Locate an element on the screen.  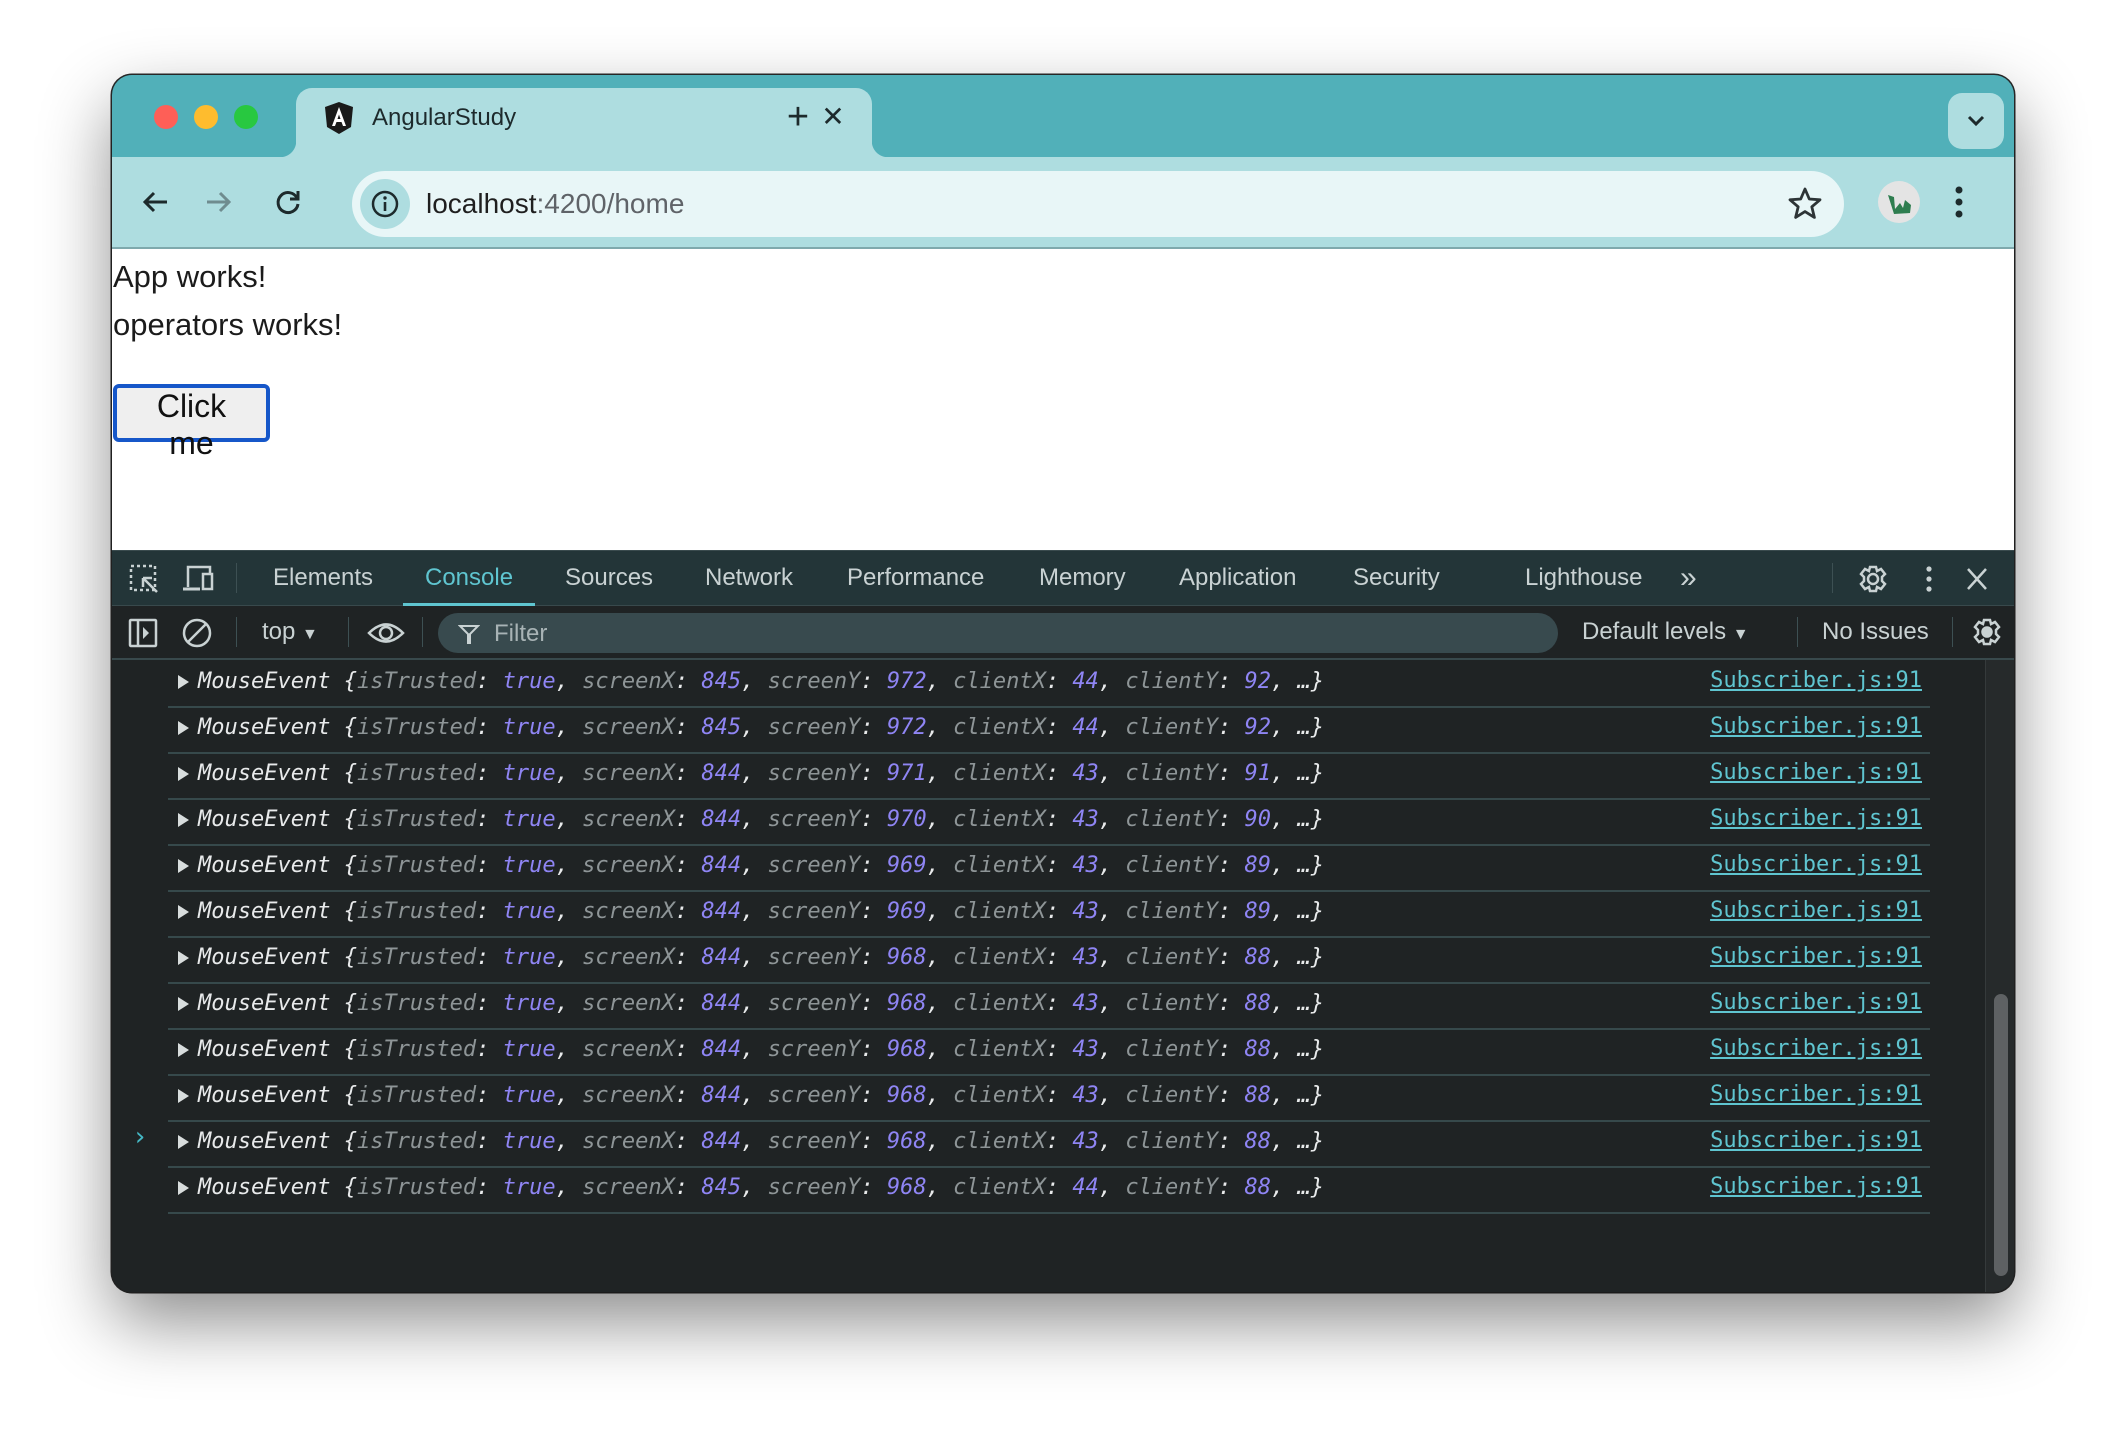
kebab-menu-icon is located at coordinates (1959, 202).